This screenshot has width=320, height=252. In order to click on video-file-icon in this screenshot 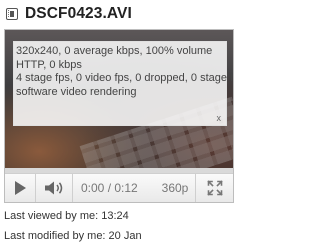, I will do `click(12, 14)`.